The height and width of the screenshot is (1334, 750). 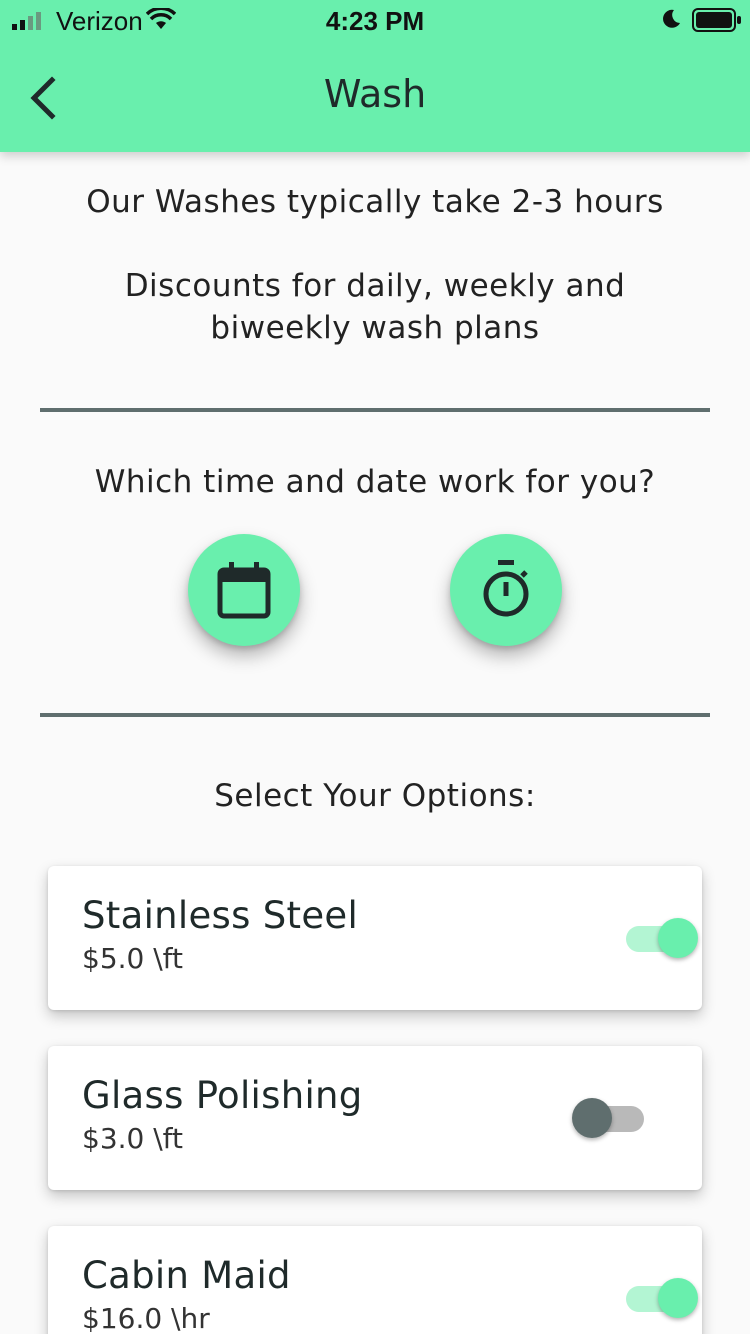 What do you see at coordinates (133, 1138) in the screenshot?
I see `option-price: $3.0 \ft` at bounding box center [133, 1138].